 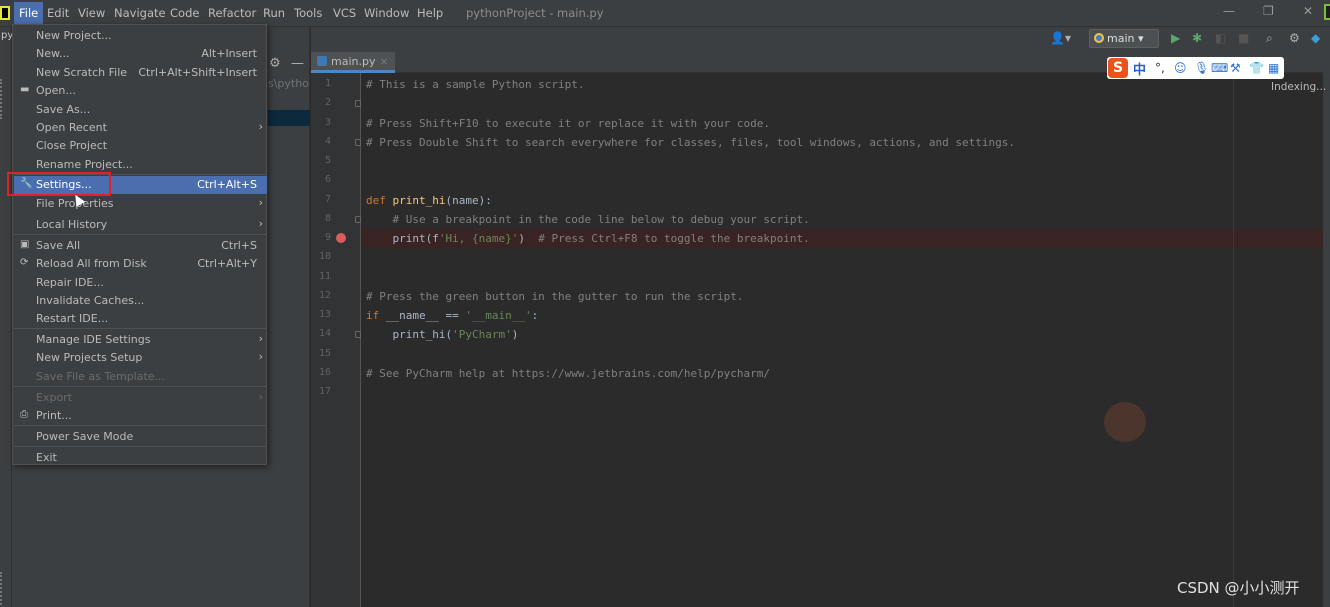 What do you see at coordinates (1219, 68) in the screenshot?
I see `keyboard-icon: ⌨` at bounding box center [1219, 68].